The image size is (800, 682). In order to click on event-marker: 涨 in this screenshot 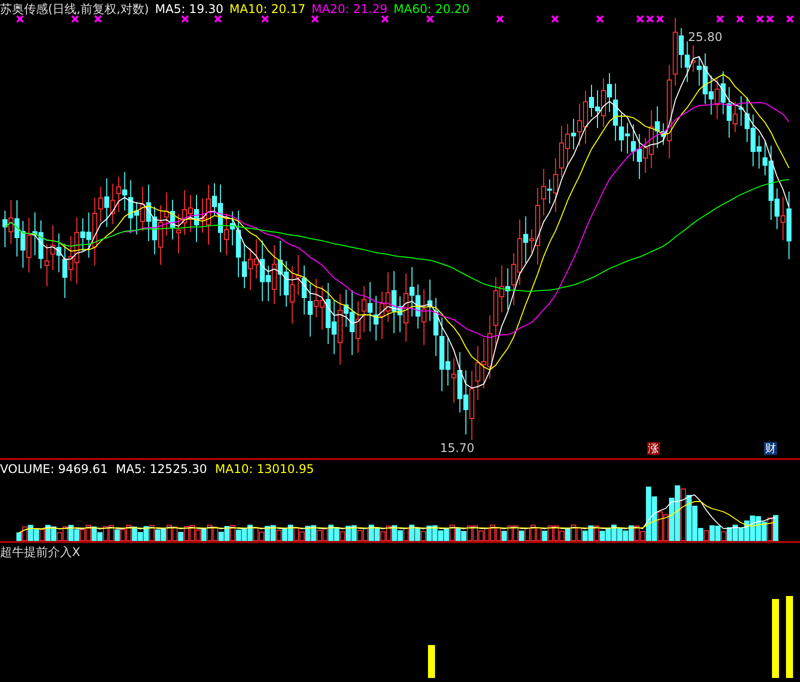, I will do `click(653, 448)`.